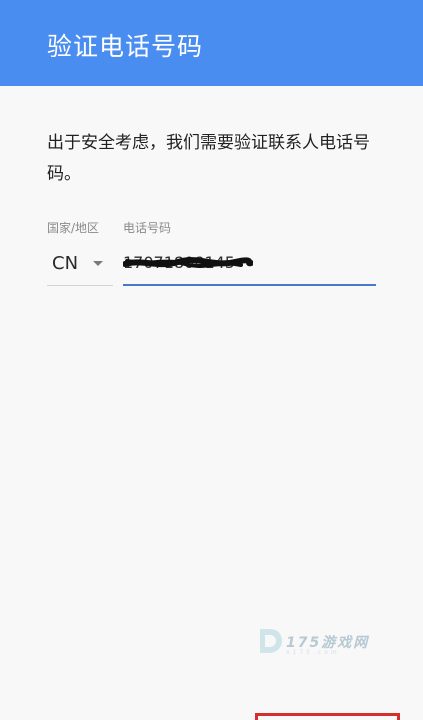  What do you see at coordinates (313, 652) in the screenshot?
I see `watermark-subtext: x175.com` at bounding box center [313, 652].